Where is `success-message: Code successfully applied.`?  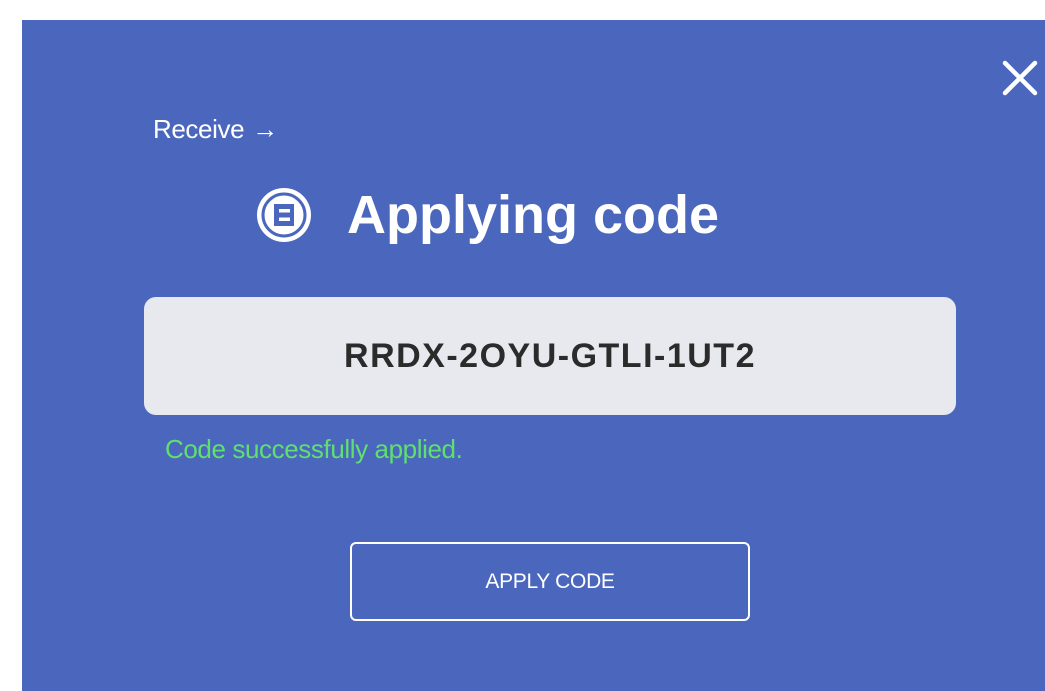 success-message: Code successfully applied. is located at coordinates (314, 449).